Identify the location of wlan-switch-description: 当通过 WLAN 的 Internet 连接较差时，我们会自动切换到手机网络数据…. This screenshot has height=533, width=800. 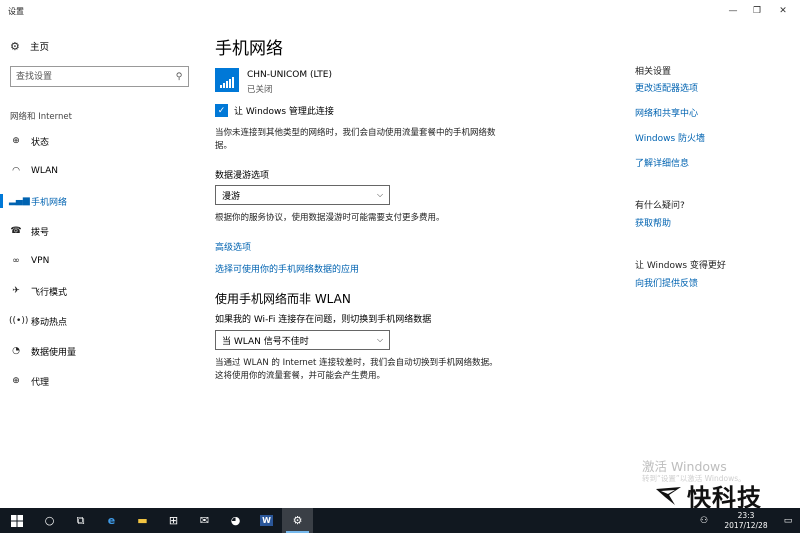
(356, 369).